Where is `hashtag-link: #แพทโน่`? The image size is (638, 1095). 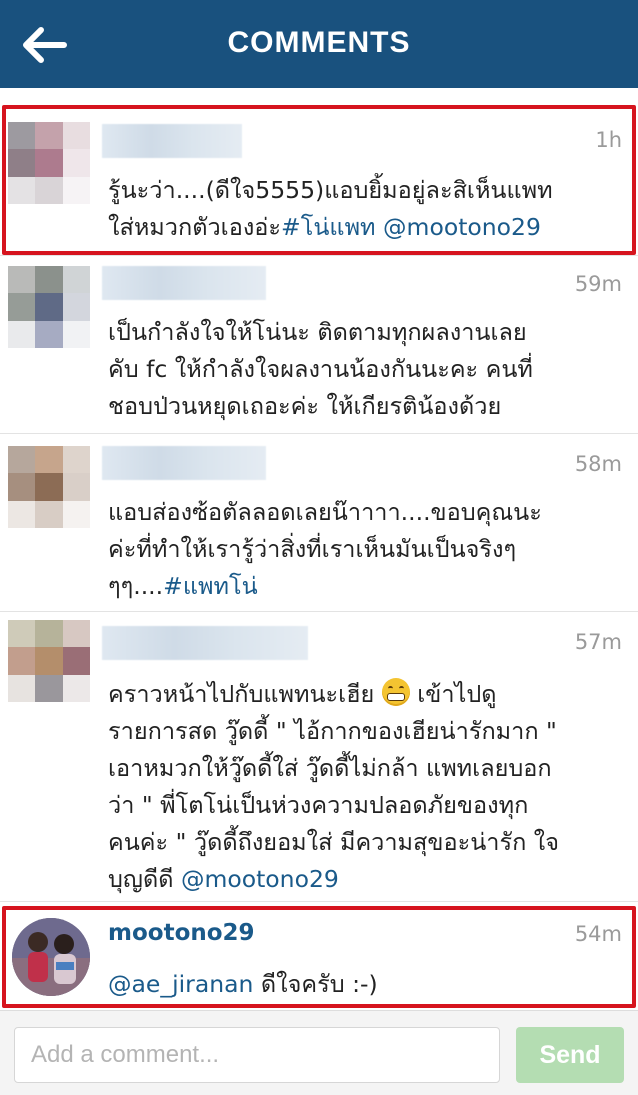 hashtag-link: #แพทโน่ is located at coordinates (210, 586).